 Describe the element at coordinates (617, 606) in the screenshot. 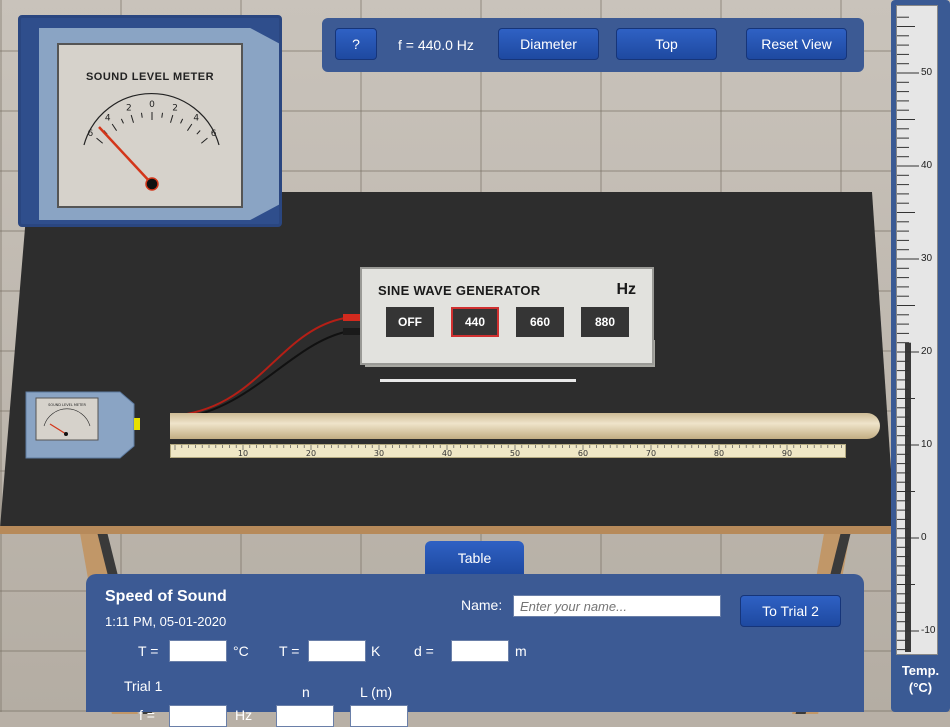

I see `name-input` at that location.